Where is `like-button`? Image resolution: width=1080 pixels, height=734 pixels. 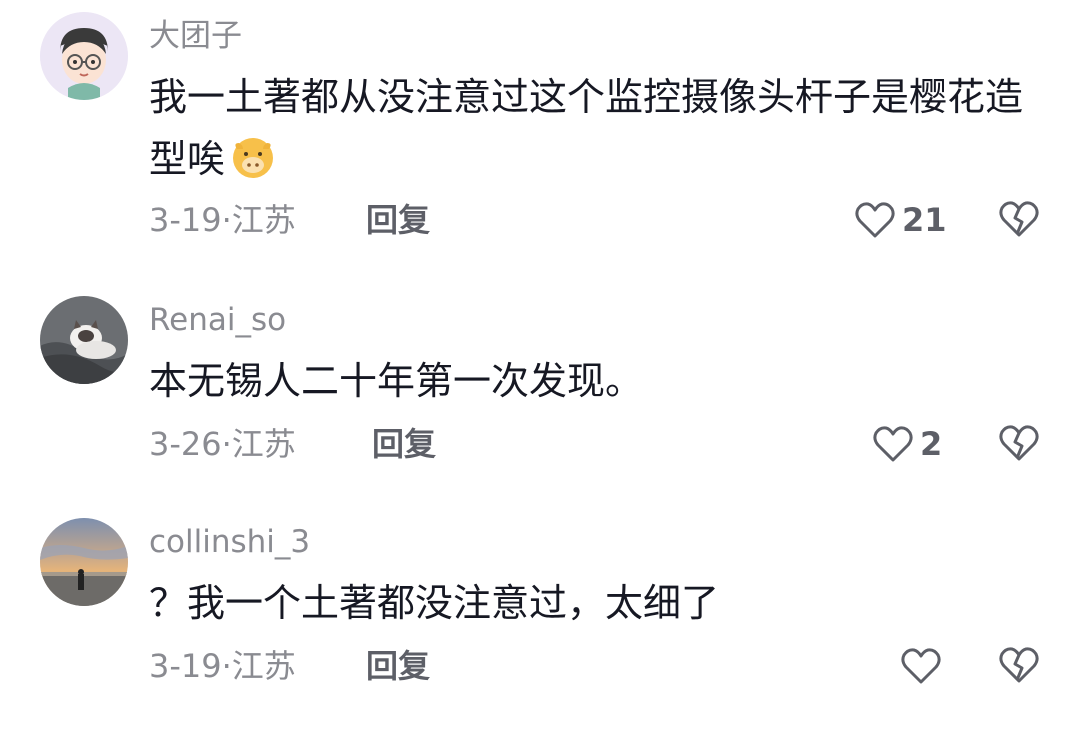
like-button is located at coordinates (921, 666).